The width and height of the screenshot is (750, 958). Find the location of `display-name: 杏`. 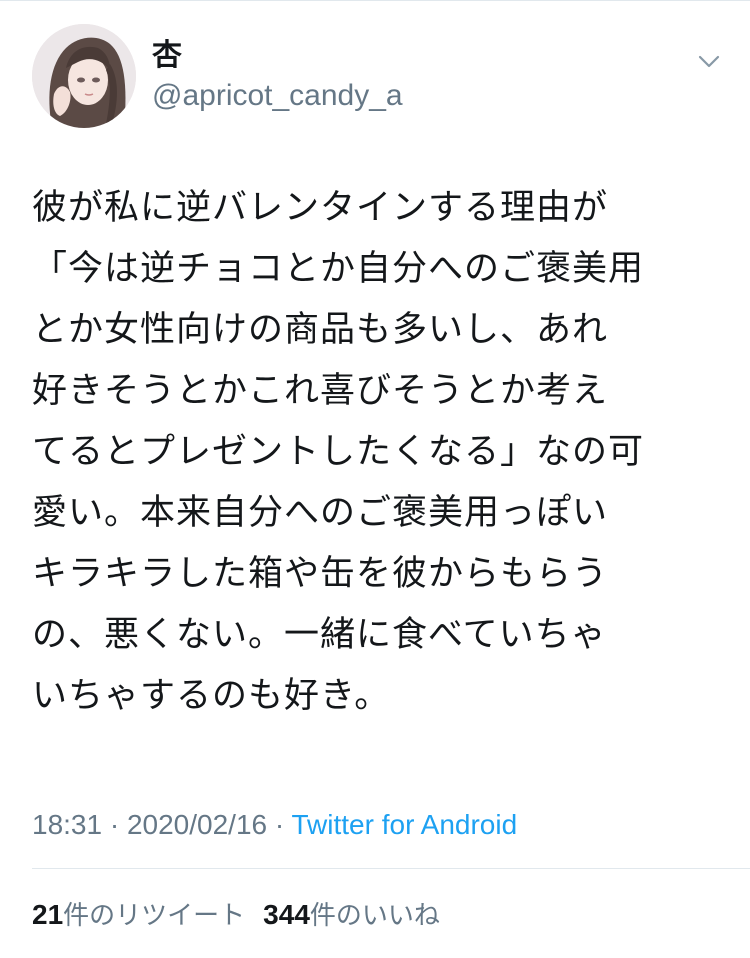

display-name: 杏 is located at coordinates (167, 56).